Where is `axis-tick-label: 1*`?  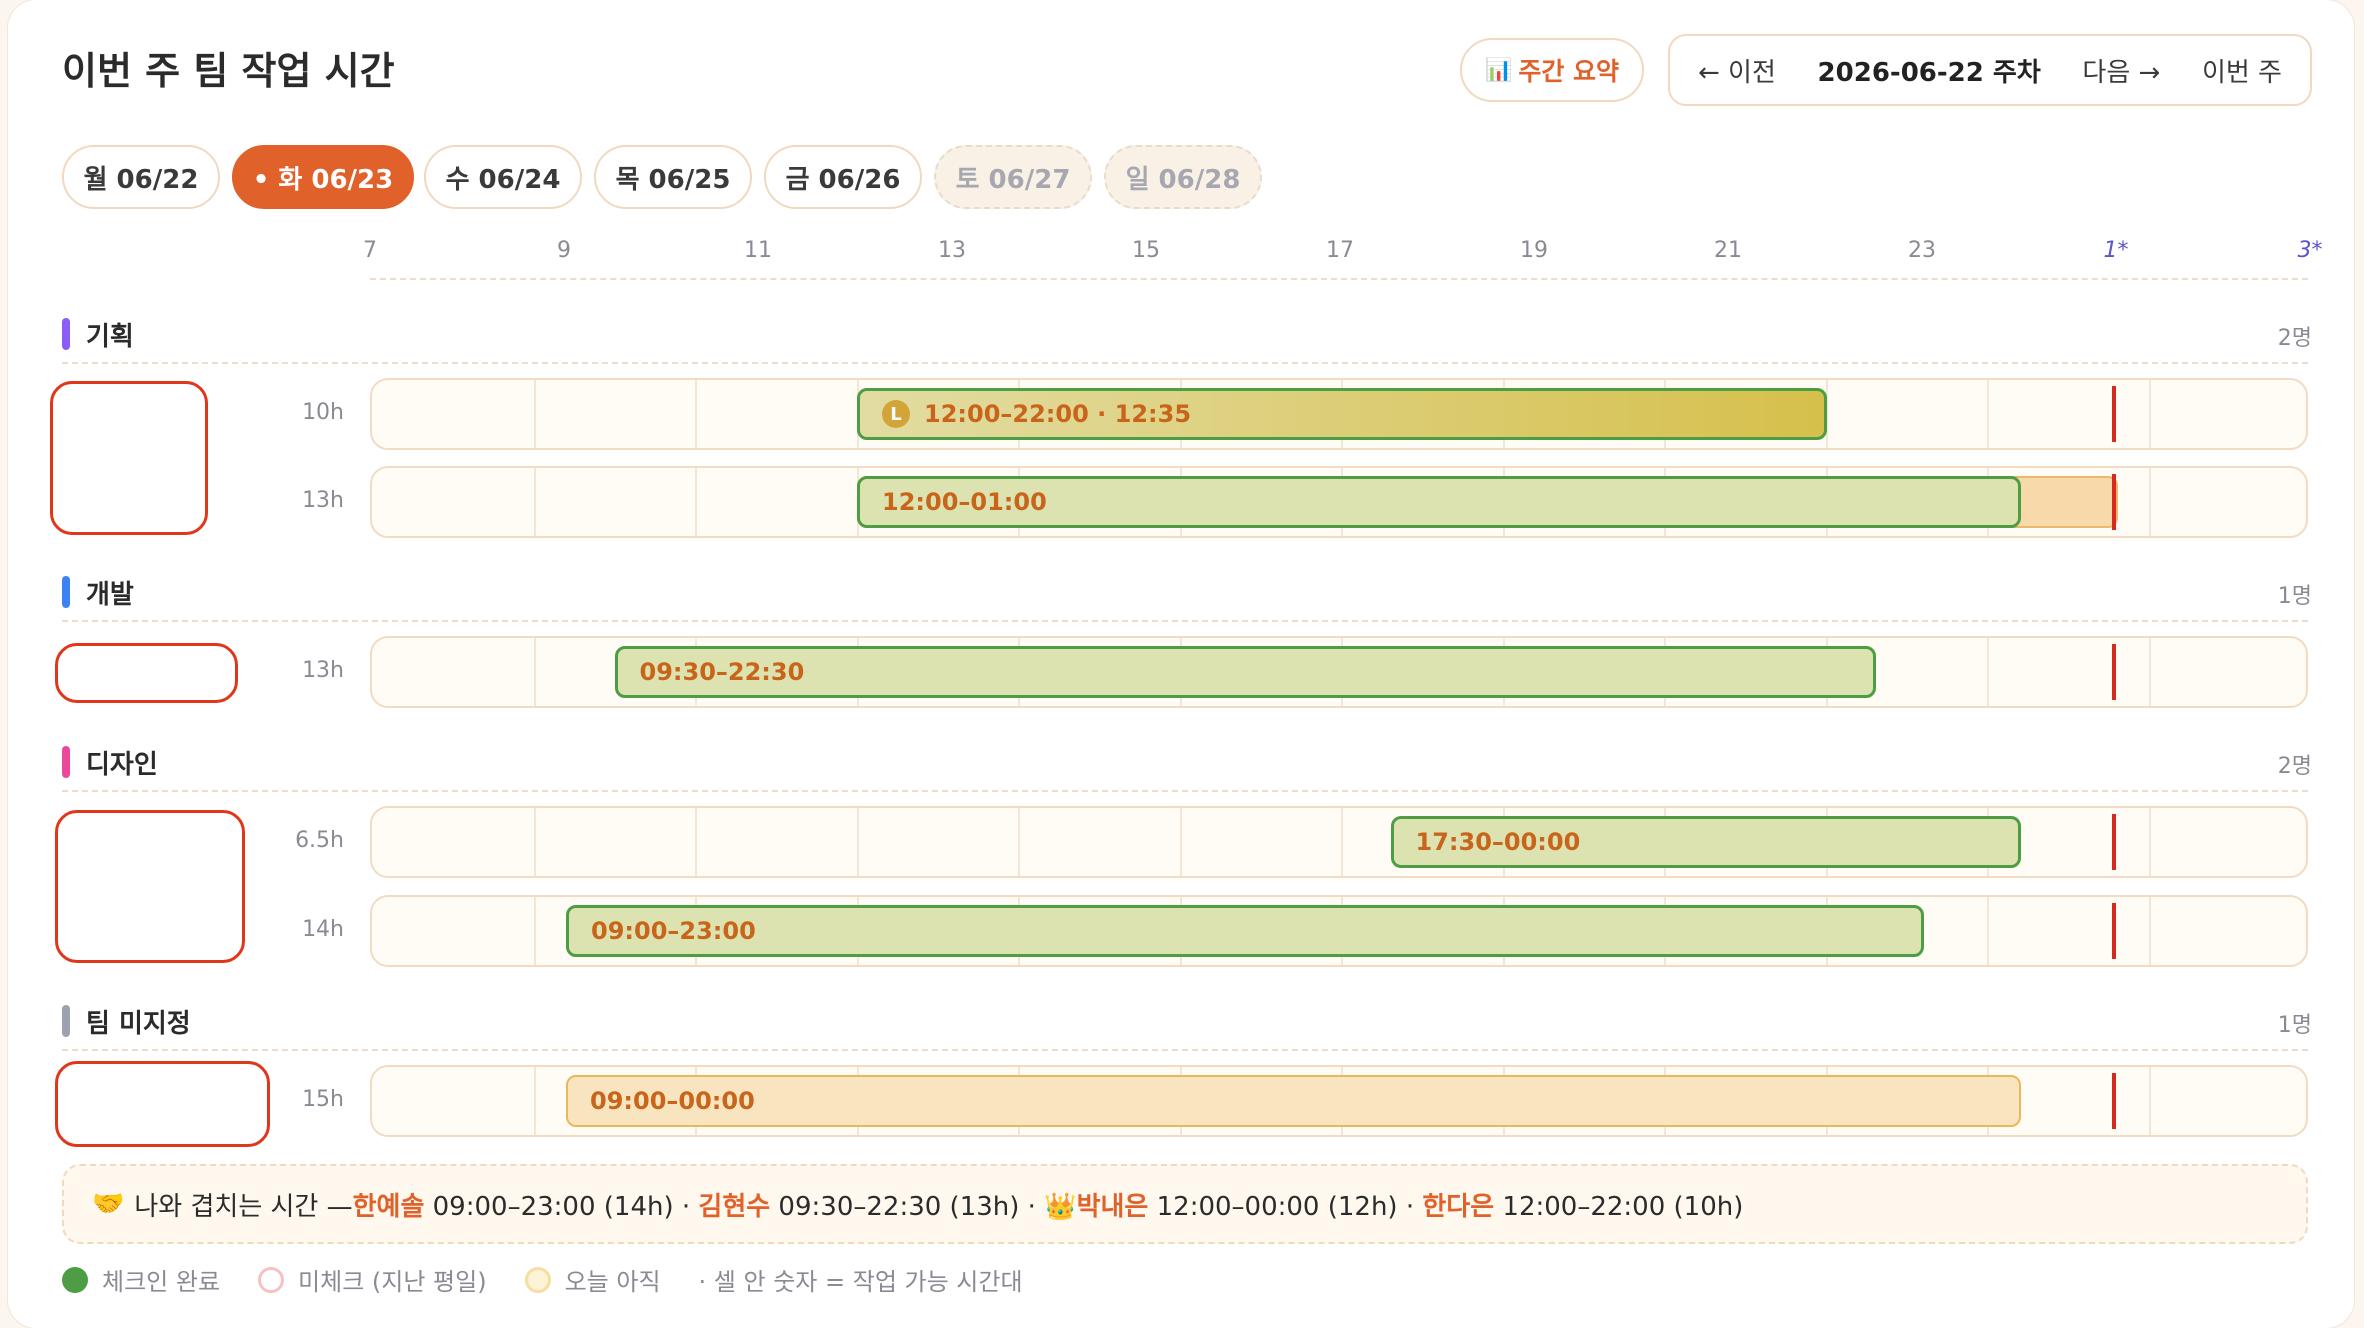 axis-tick-label: 1* is located at coordinates (2116, 250).